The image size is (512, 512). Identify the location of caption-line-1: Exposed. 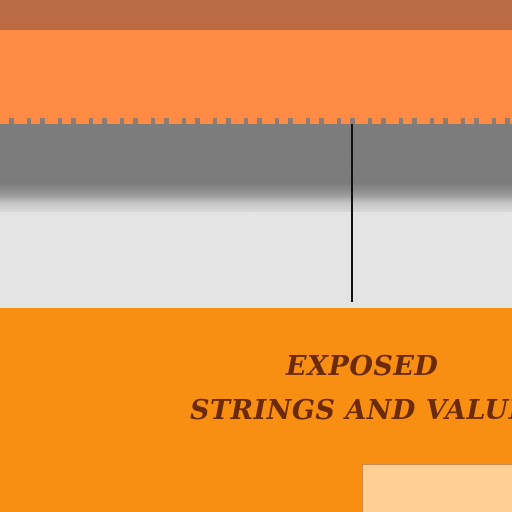
(362, 366).